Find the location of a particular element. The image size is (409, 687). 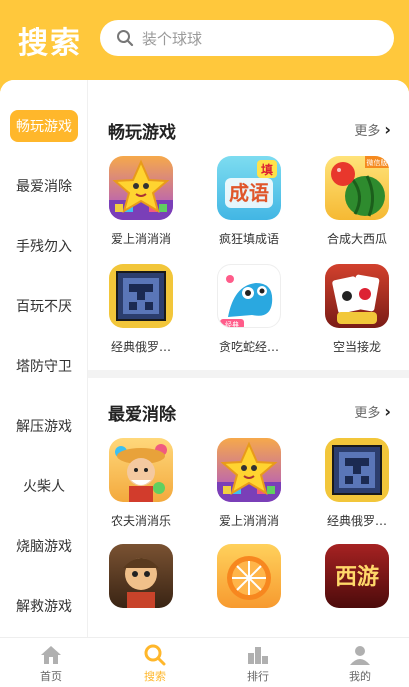

game-card: 农夫消消乐 is located at coordinates (141, 483).